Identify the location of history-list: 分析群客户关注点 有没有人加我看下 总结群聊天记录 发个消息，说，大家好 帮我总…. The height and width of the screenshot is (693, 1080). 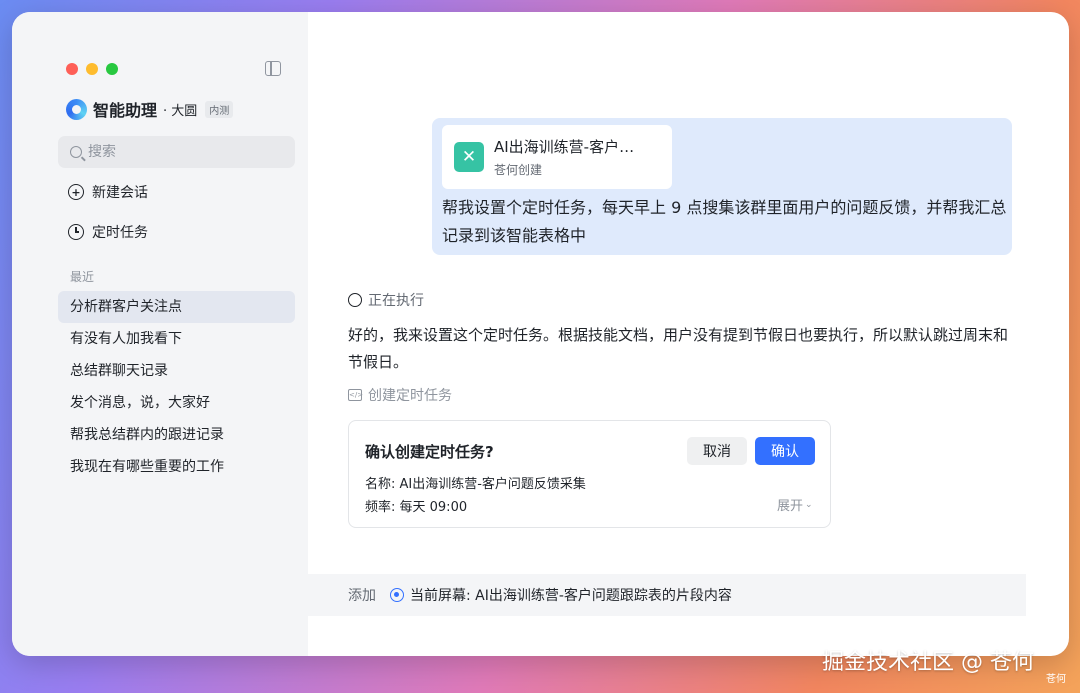
(176, 387).